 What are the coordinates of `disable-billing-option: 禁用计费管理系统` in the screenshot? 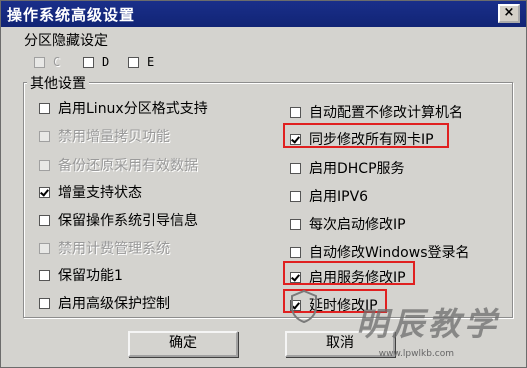 It's located at (104, 248).